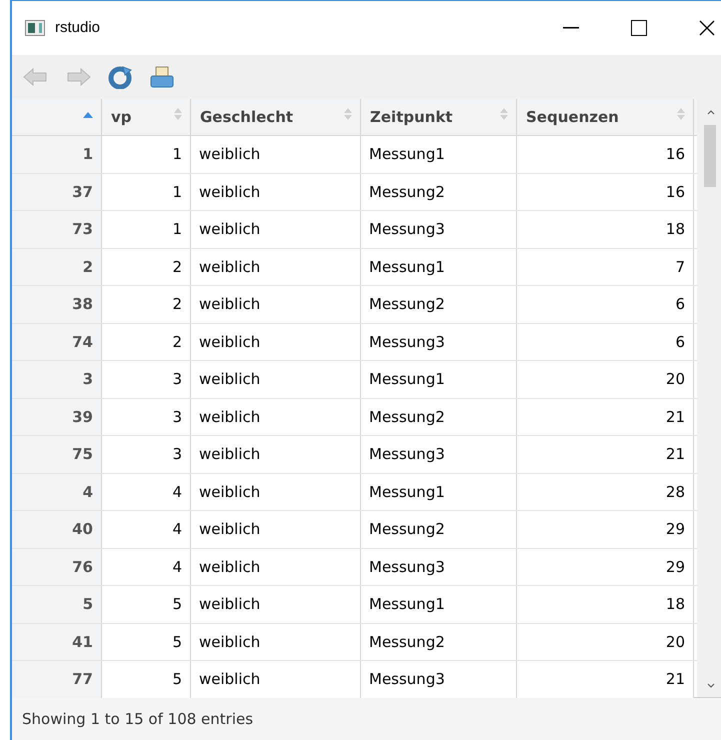 The image size is (721, 740). I want to click on row-number: 76, so click(57, 566).